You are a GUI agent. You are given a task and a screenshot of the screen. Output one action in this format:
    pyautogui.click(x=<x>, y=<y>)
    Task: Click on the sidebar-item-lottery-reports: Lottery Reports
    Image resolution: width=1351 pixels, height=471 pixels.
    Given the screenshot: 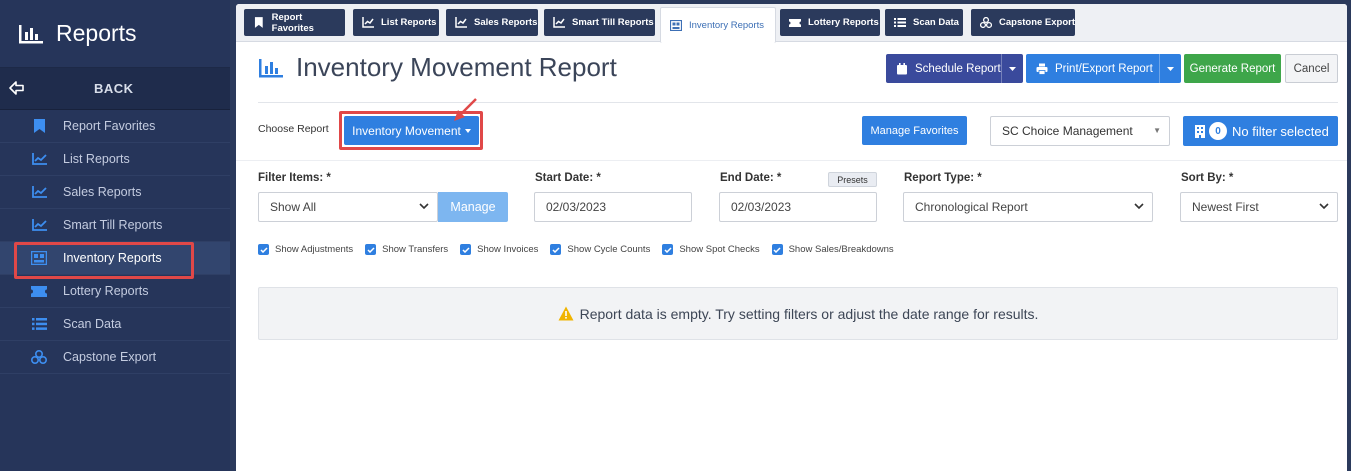 What is the action you would take?
    pyautogui.click(x=115, y=291)
    